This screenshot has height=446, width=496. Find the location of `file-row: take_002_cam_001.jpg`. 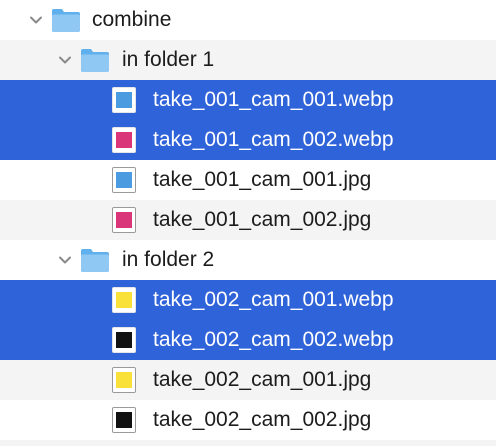

file-row: take_002_cam_001.jpg is located at coordinates (248, 380).